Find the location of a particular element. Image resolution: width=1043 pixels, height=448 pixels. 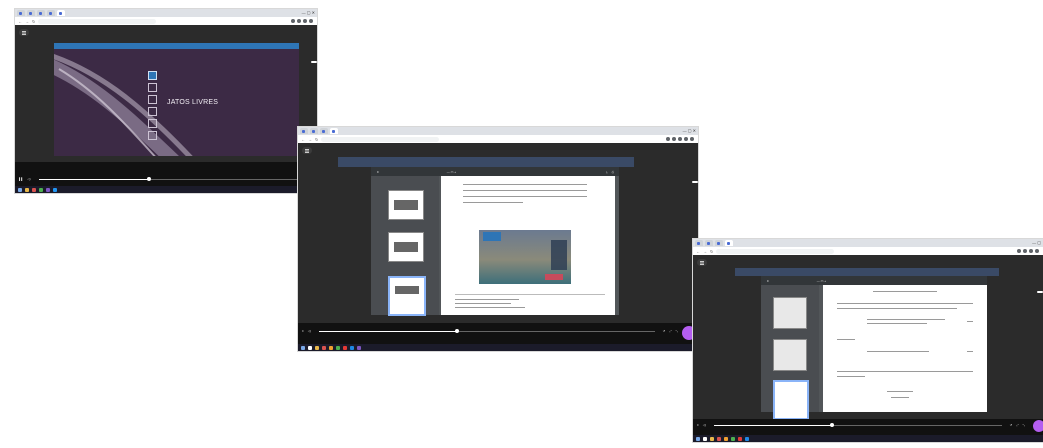

chat-fab-button is located at coordinates (1038, 426).